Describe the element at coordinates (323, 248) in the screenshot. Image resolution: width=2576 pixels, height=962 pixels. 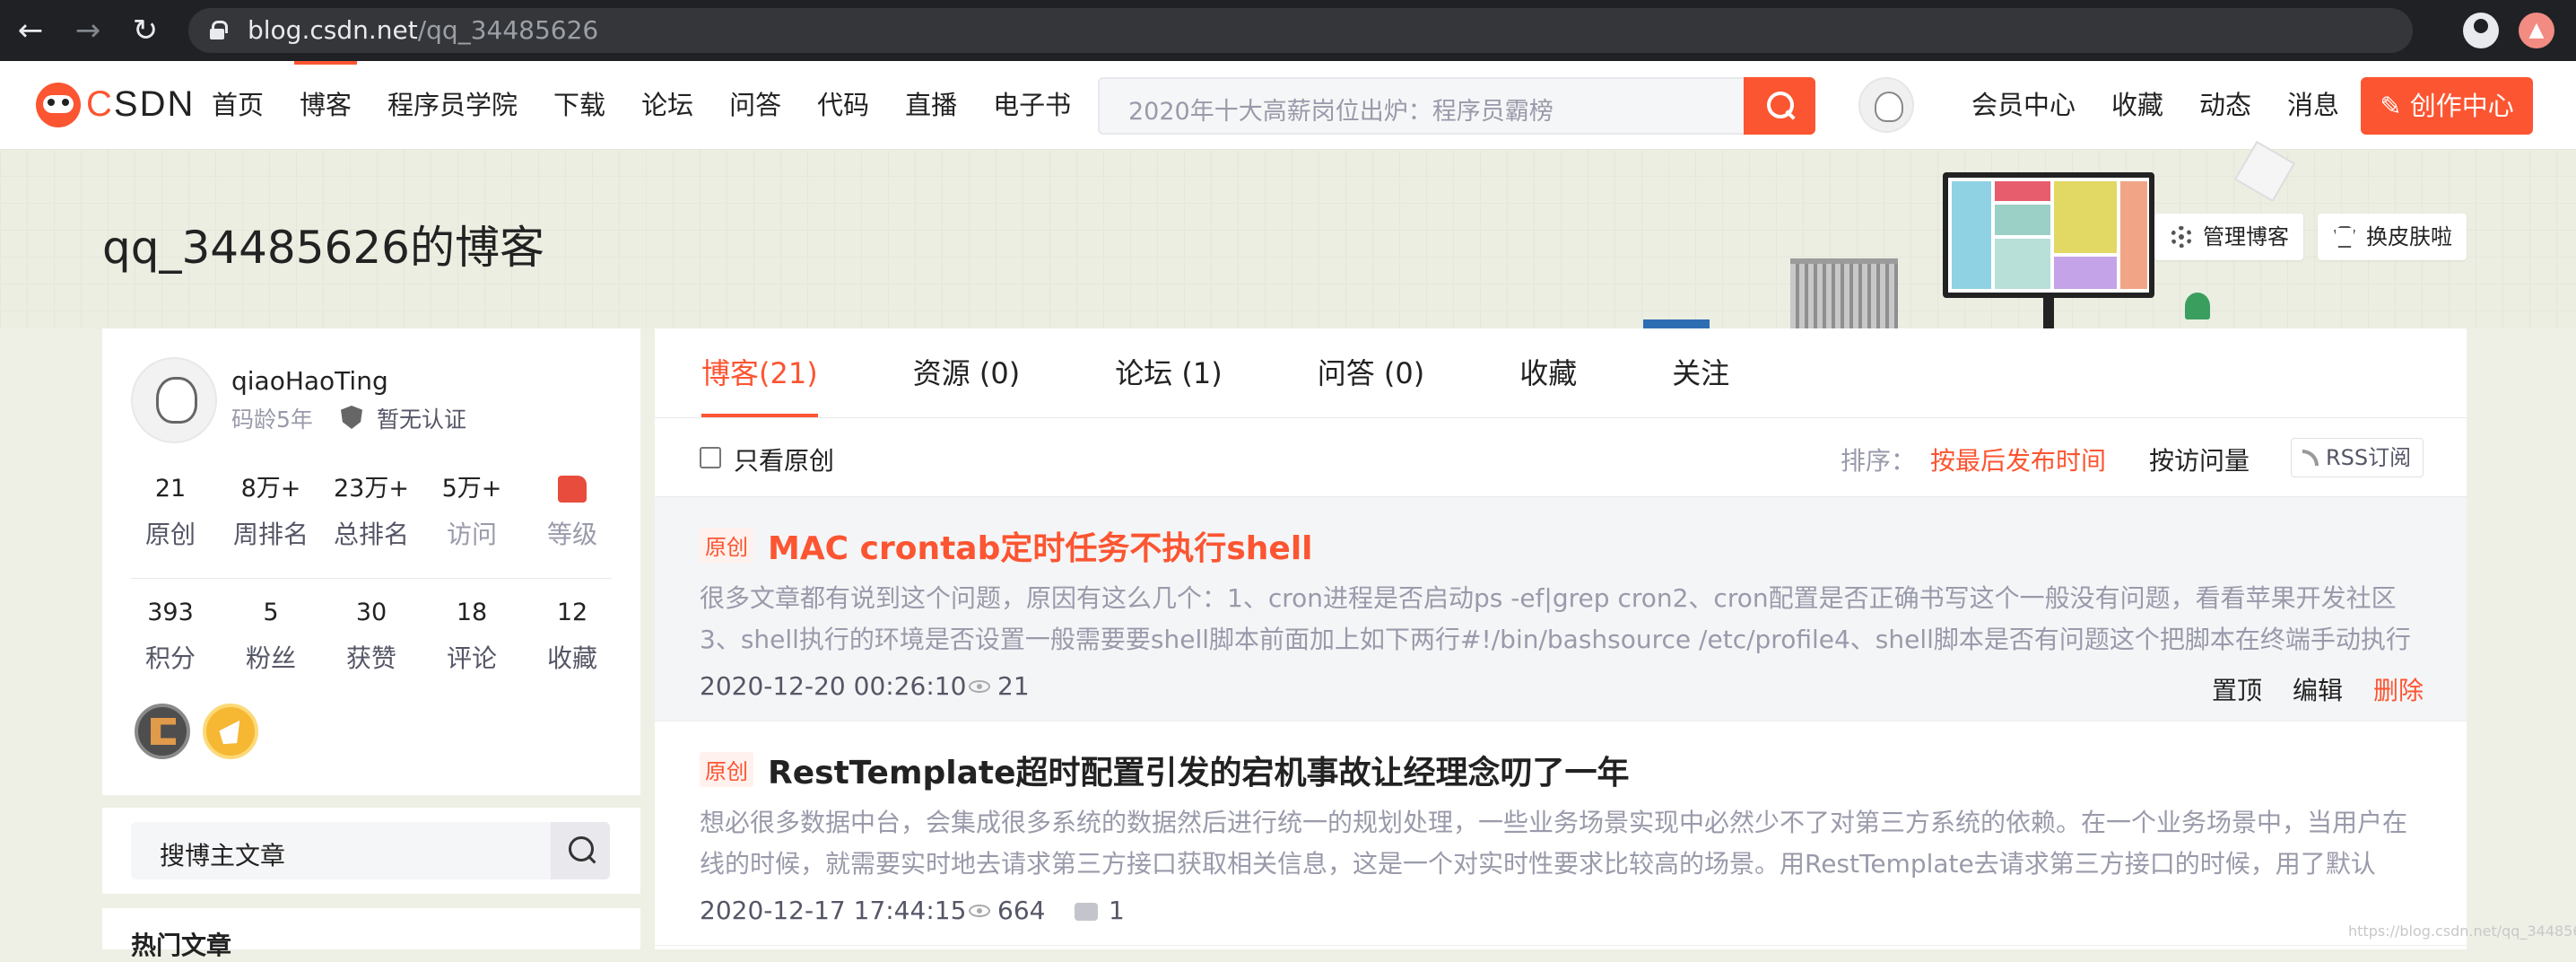
I see `blog-title: qq_34485626的博客` at that location.